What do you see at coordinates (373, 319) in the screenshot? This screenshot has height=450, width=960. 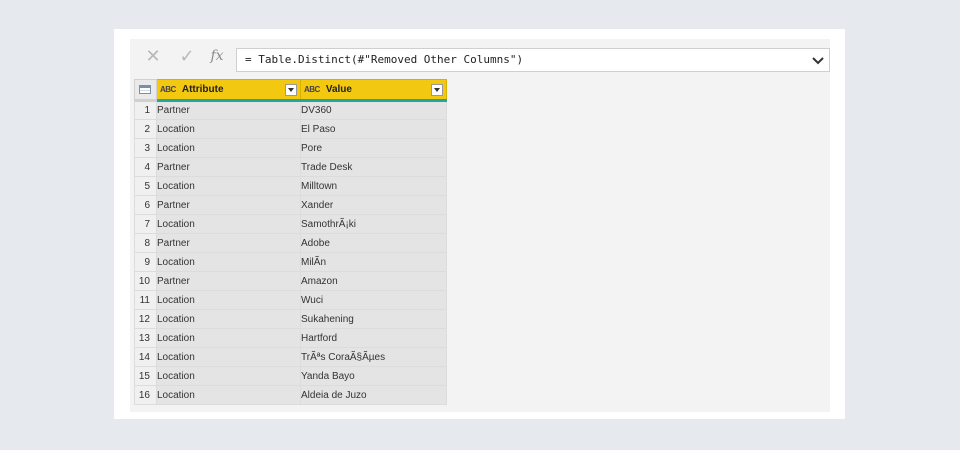 I see `value-cell: Sukahening` at bounding box center [373, 319].